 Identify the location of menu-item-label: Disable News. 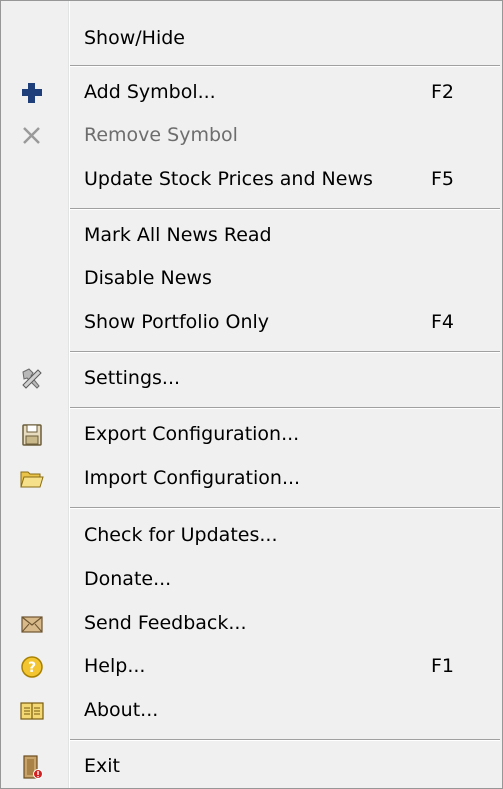
(148, 278).